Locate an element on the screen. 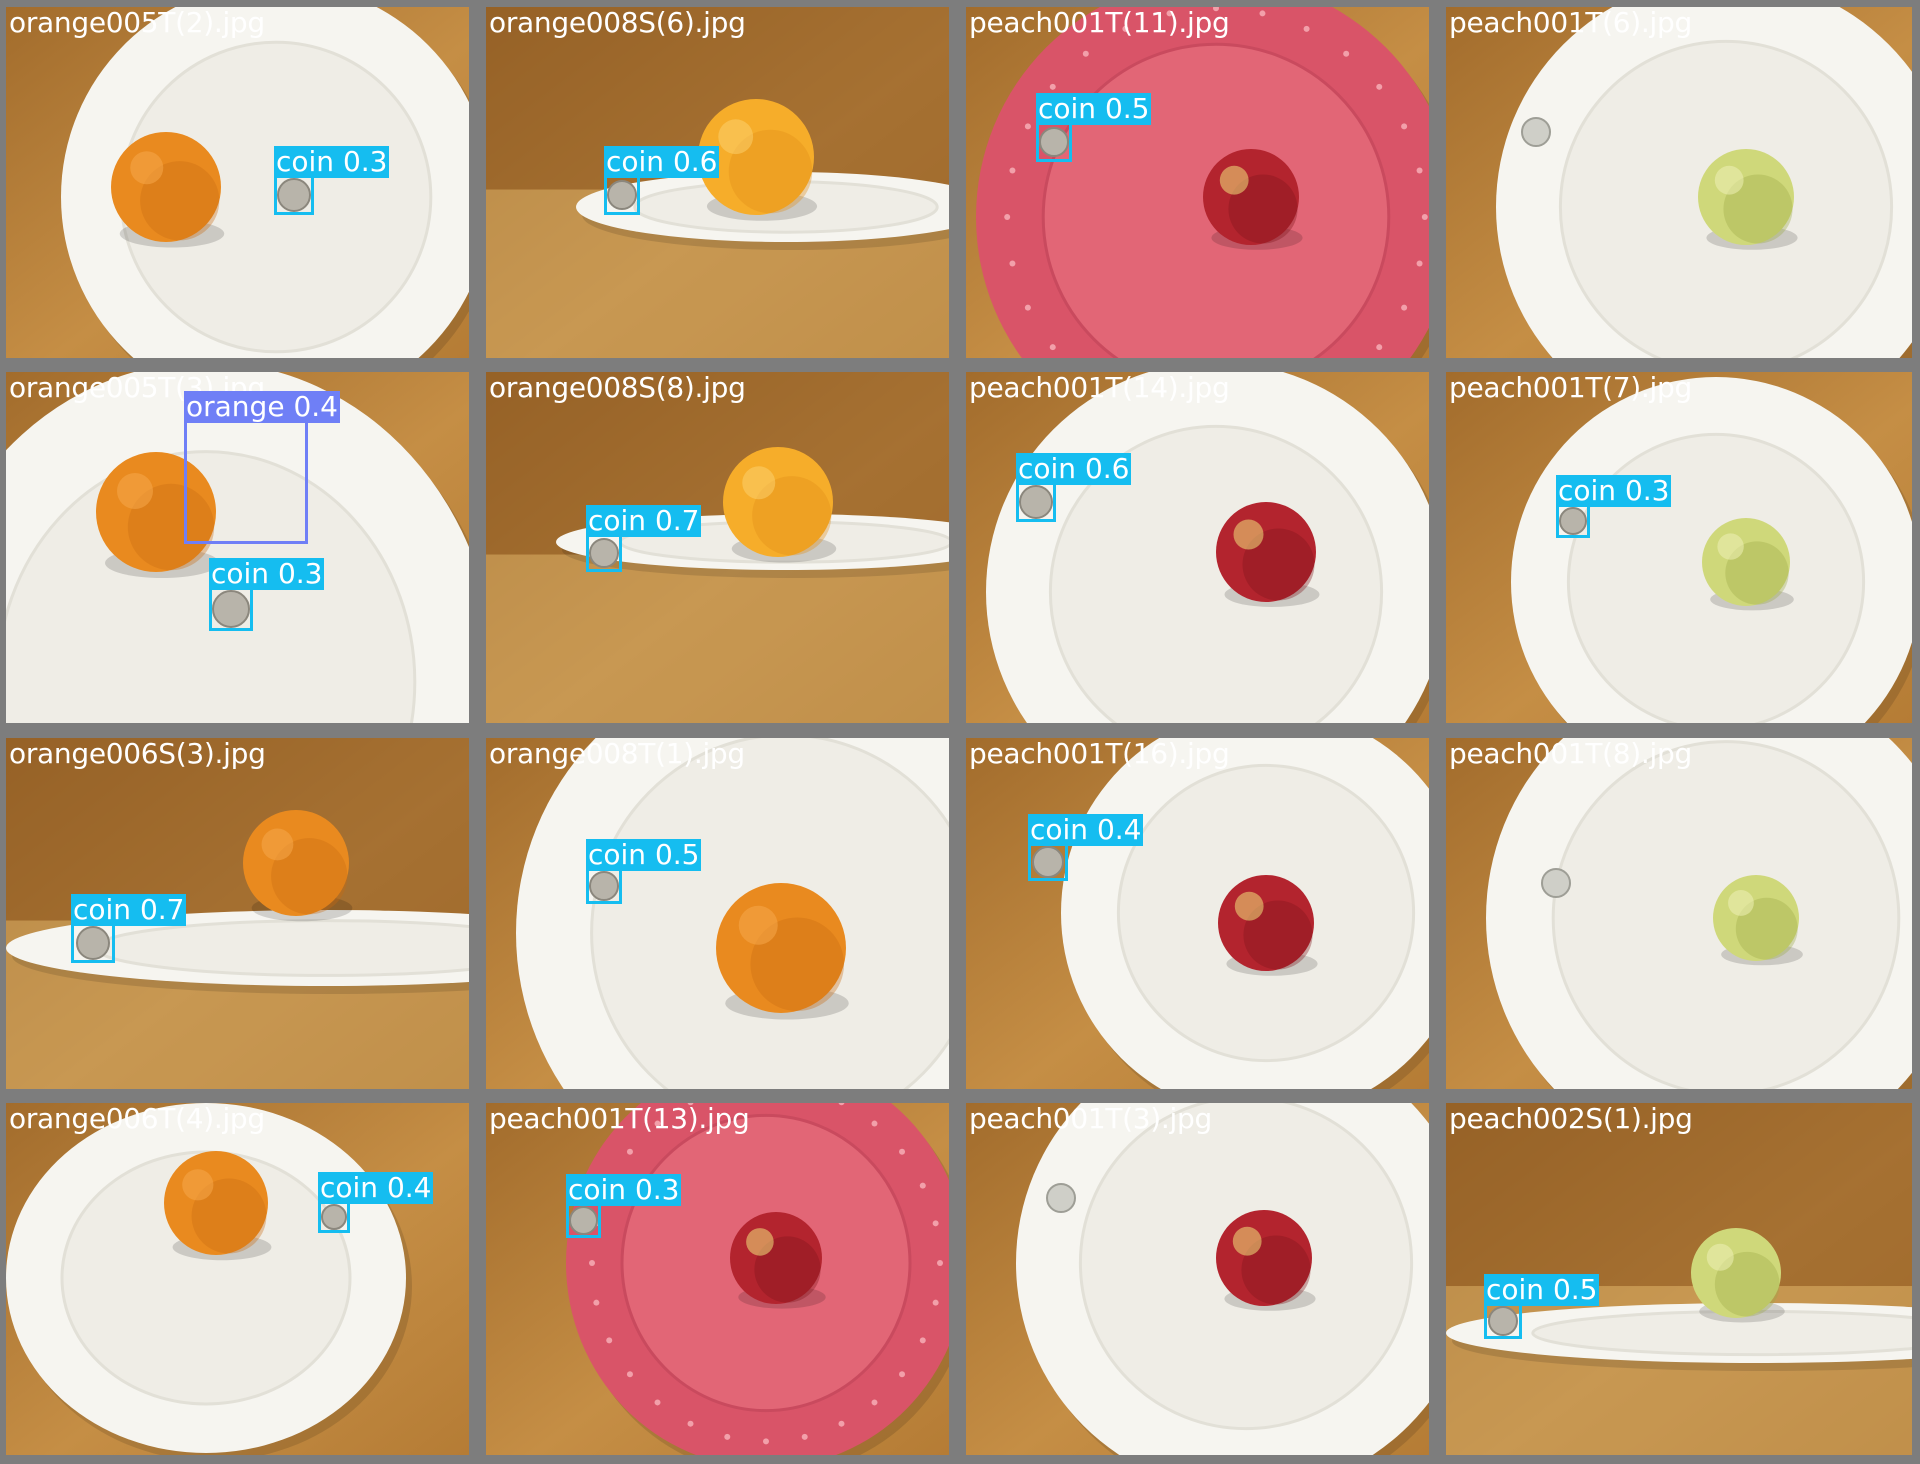 The width and height of the screenshot is (1920, 1464). image-tile: orange008T(1).jpg coin 0.5 is located at coordinates (717, 913).